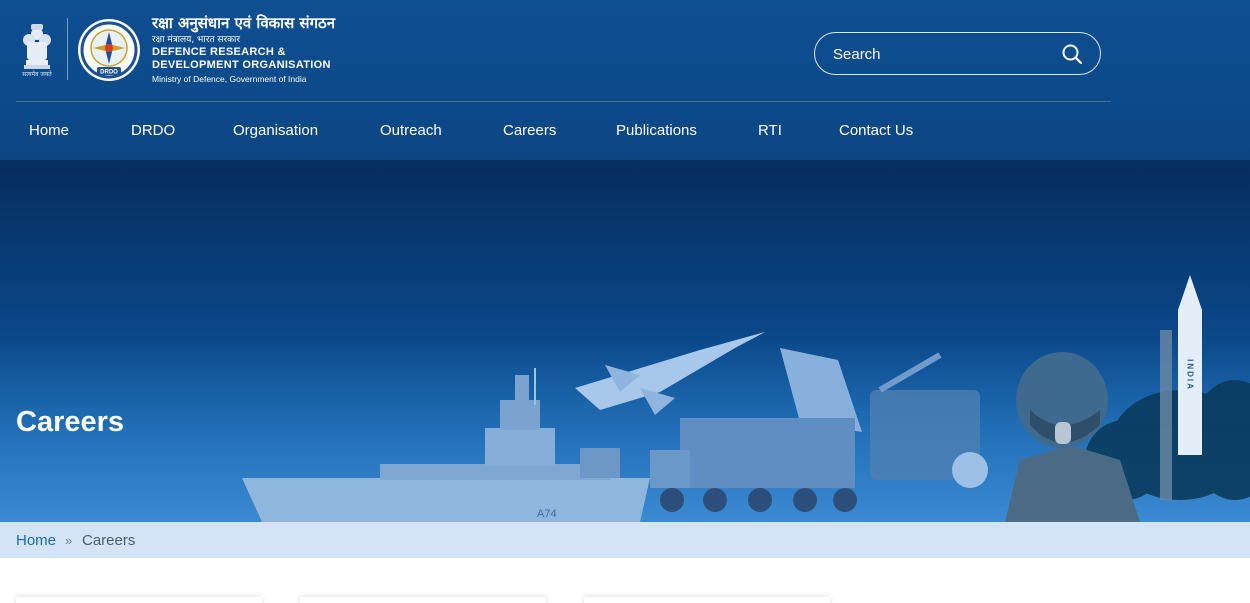 The width and height of the screenshot is (1250, 603). I want to click on breadcrumb-current: Careers, so click(109, 540).